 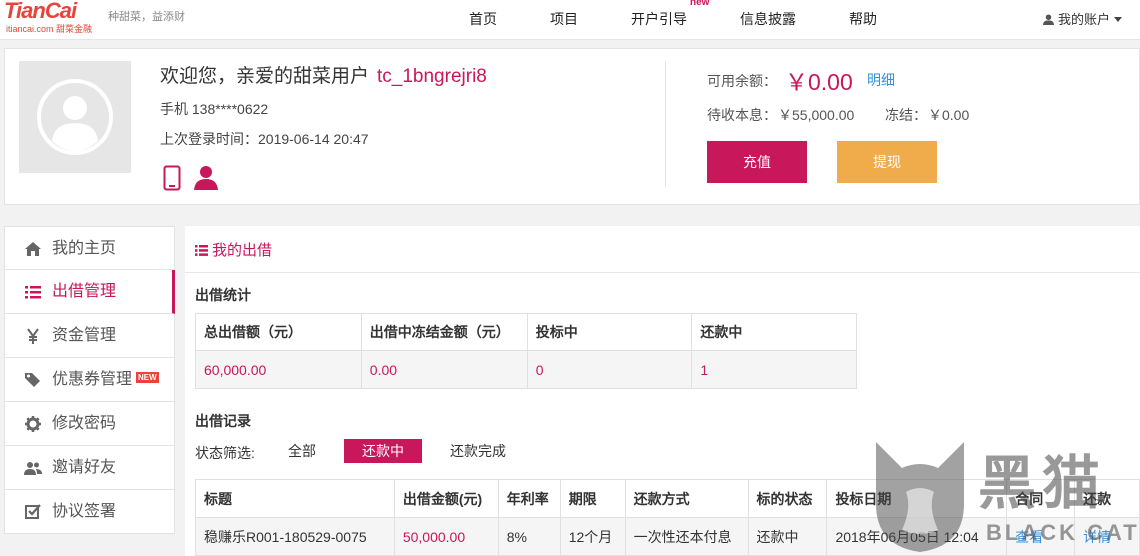 What do you see at coordinates (446, 498) in the screenshot?
I see `records-header: 出借金额(元)` at bounding box center [446, 498].